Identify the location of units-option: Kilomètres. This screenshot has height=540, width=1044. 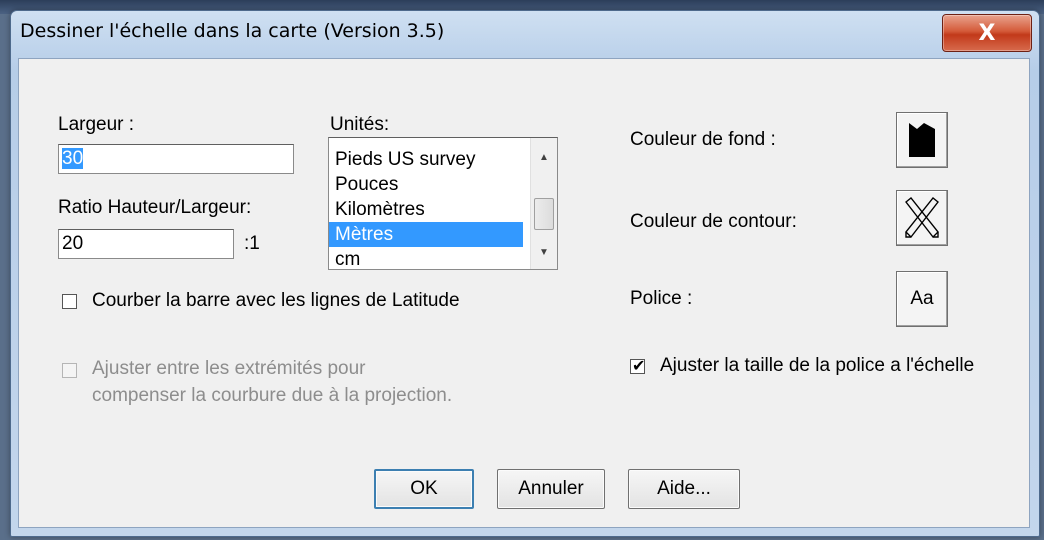
(426, 209).